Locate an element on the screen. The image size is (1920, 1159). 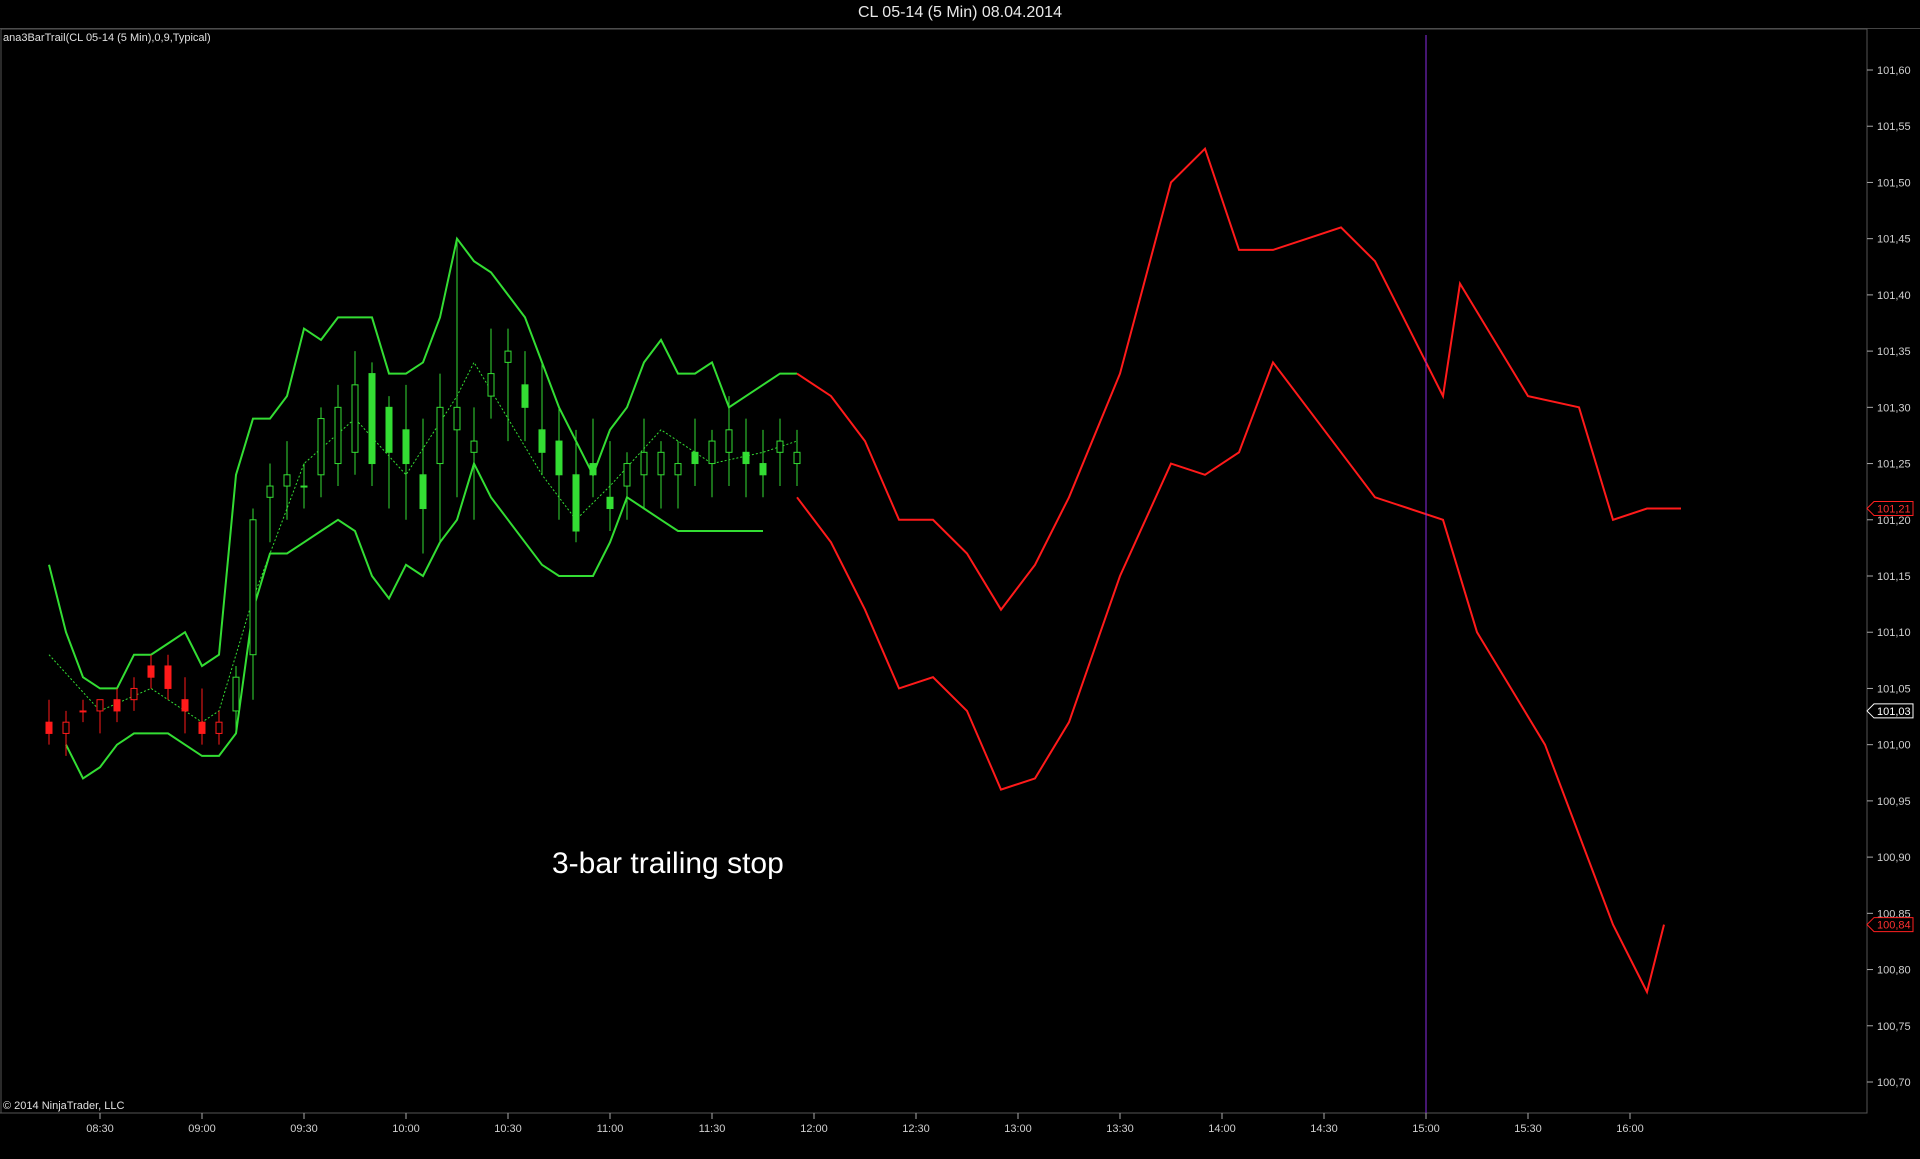
x-tick-label: 10:00 is located at coordinates (406, 1129).